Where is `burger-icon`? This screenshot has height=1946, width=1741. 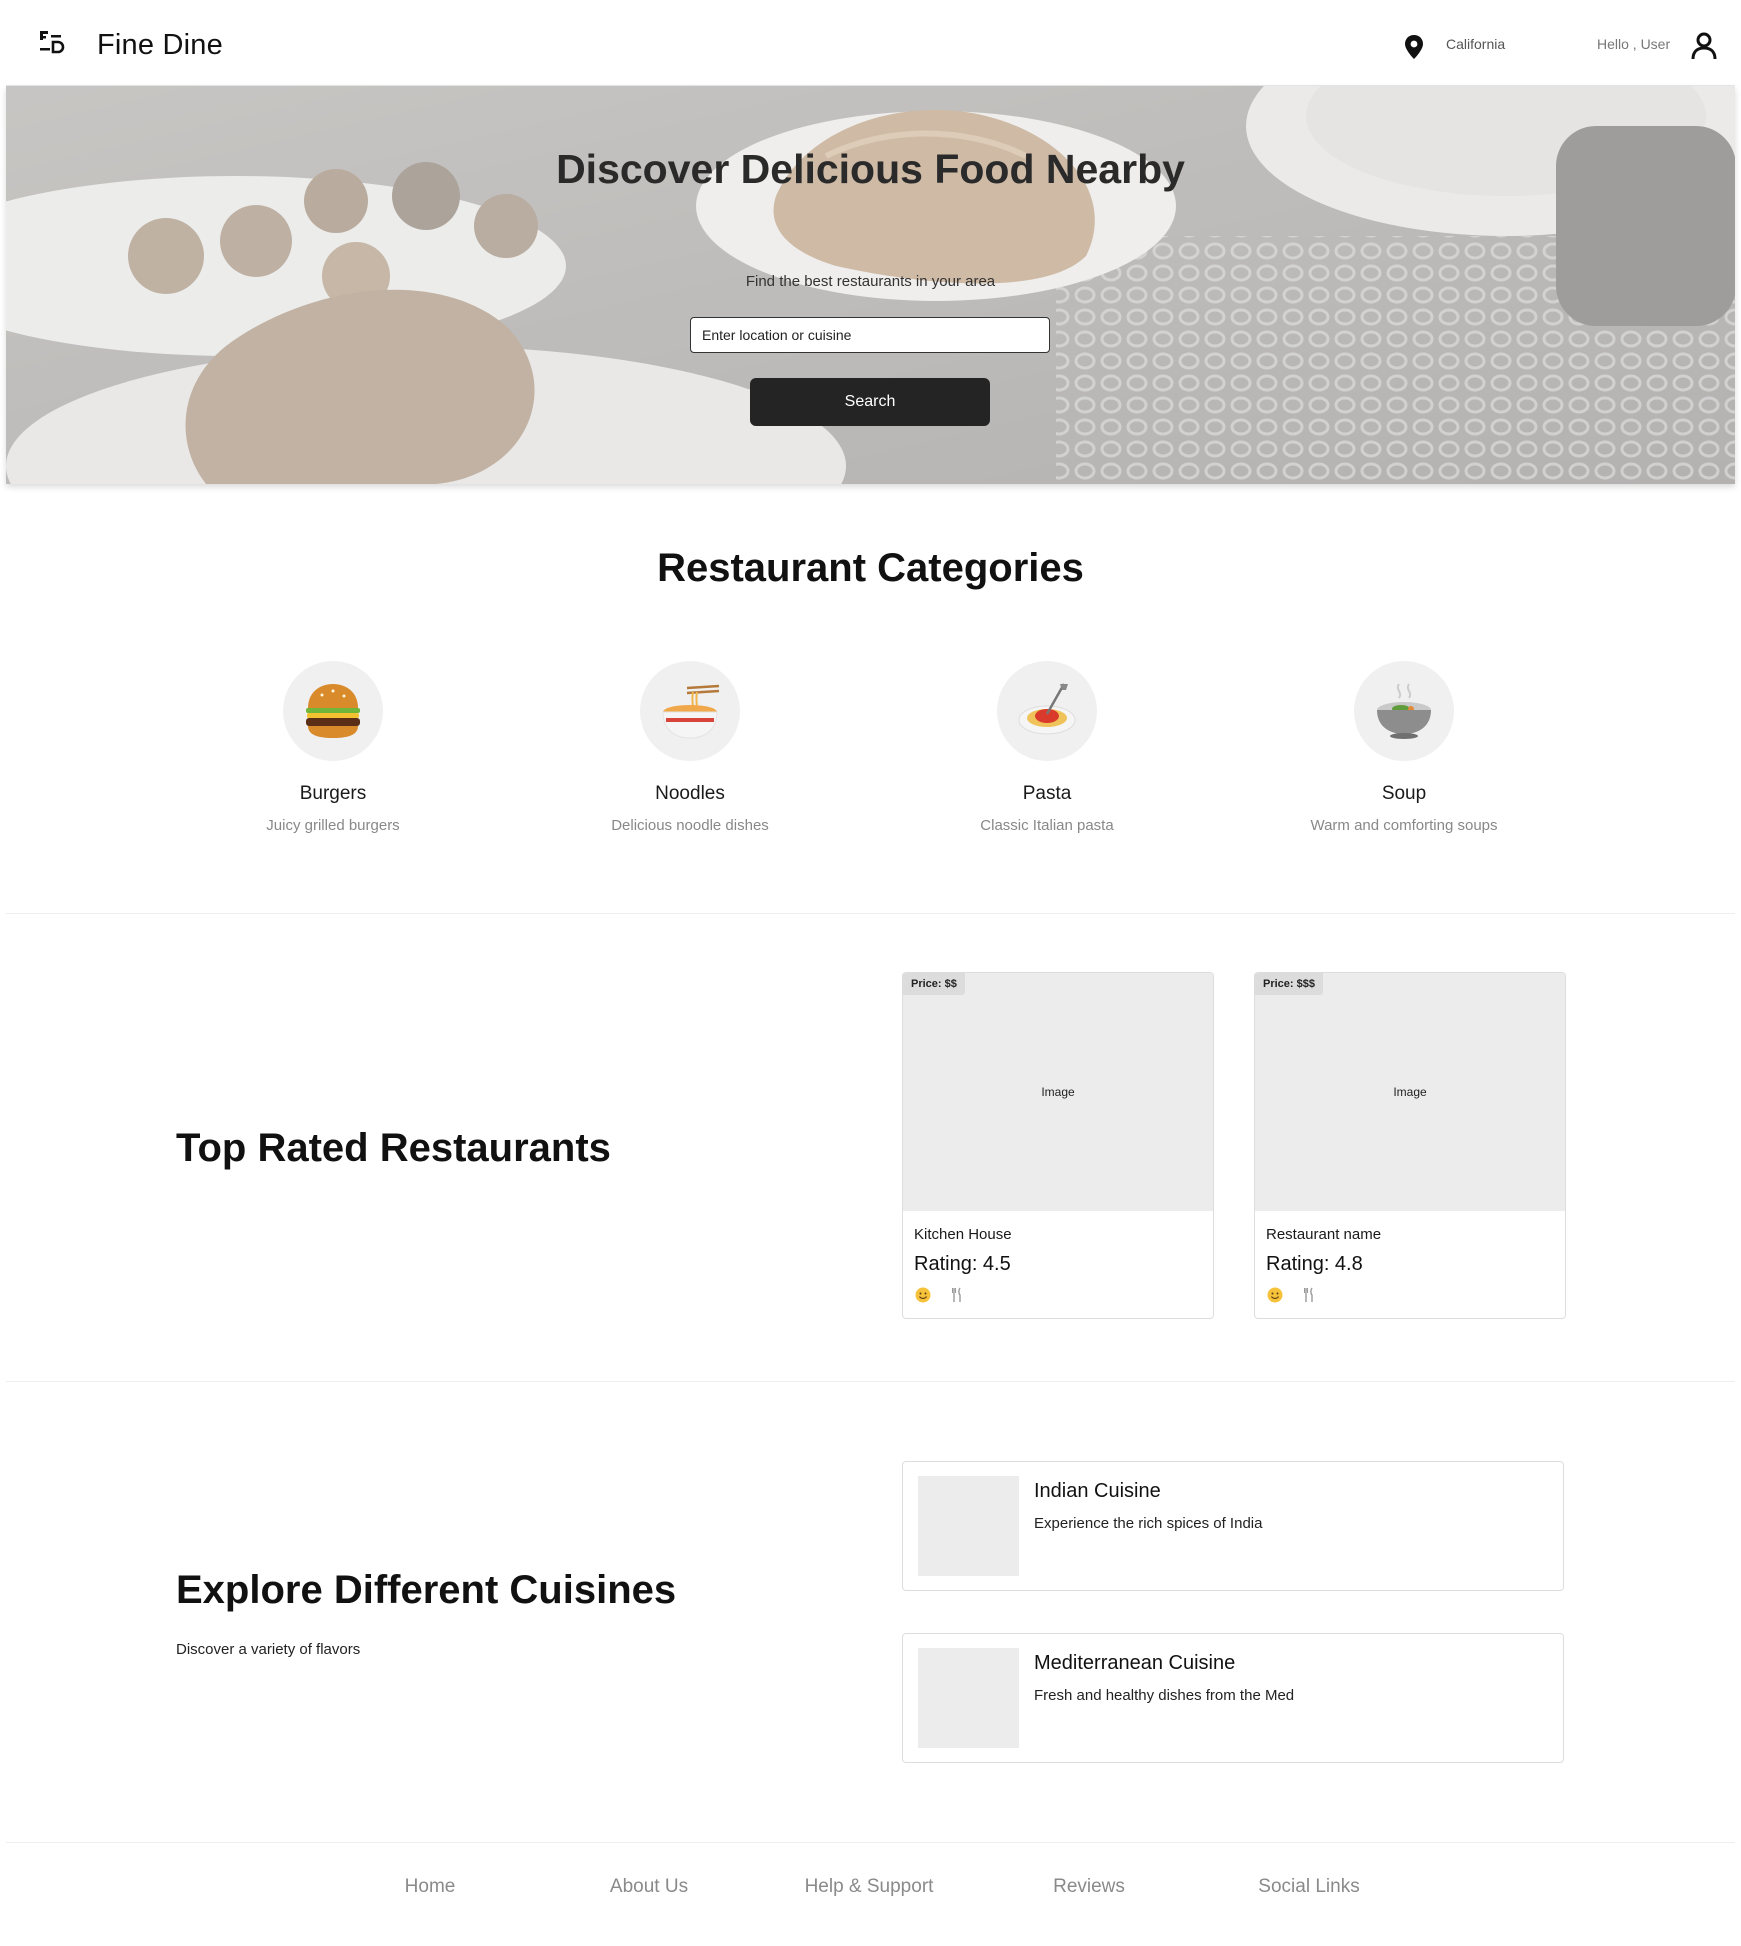 burger-icon is located at coordinates (333, 711).